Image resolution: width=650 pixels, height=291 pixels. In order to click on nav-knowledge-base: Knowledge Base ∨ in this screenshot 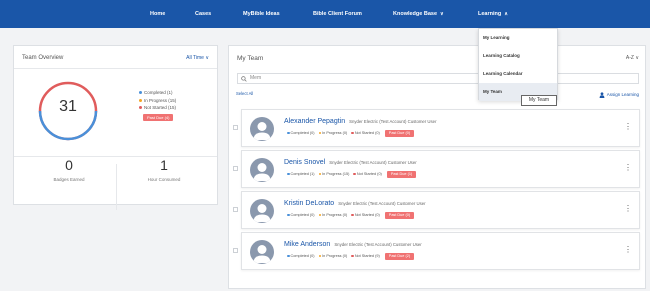, I will do `click(418, 14)`.